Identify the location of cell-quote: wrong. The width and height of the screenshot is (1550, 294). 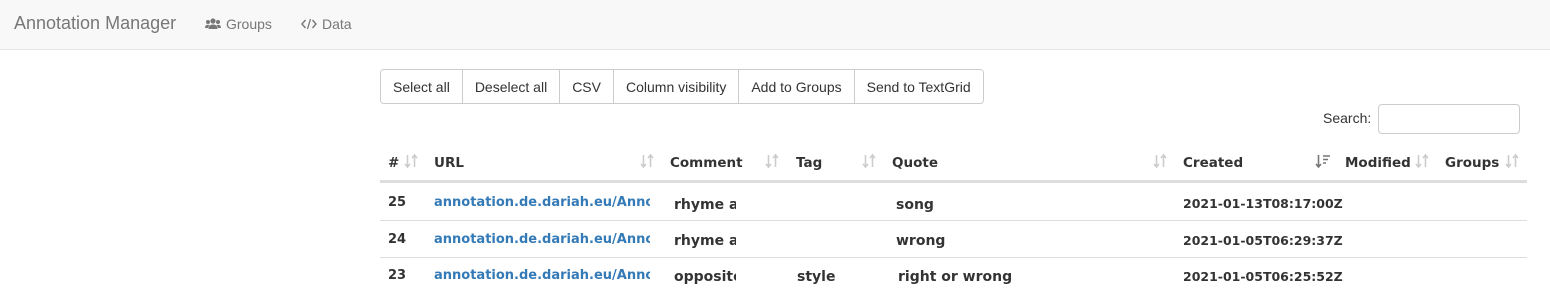
(921, 241).